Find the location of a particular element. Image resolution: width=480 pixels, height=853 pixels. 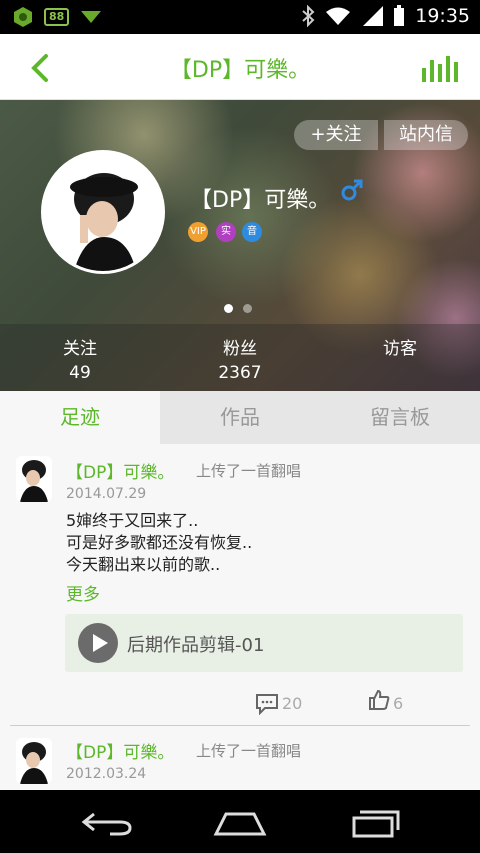

follow-button: +关注 is located at coordinates (336, 135).